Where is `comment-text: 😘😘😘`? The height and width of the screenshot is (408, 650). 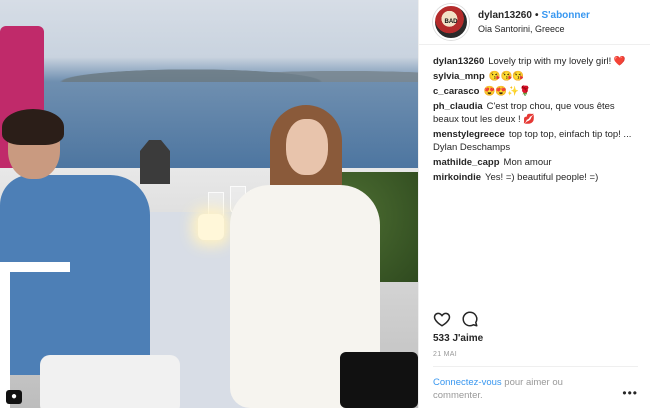
comment-text: 😘😘😘 is located at coordinates (506, 76).